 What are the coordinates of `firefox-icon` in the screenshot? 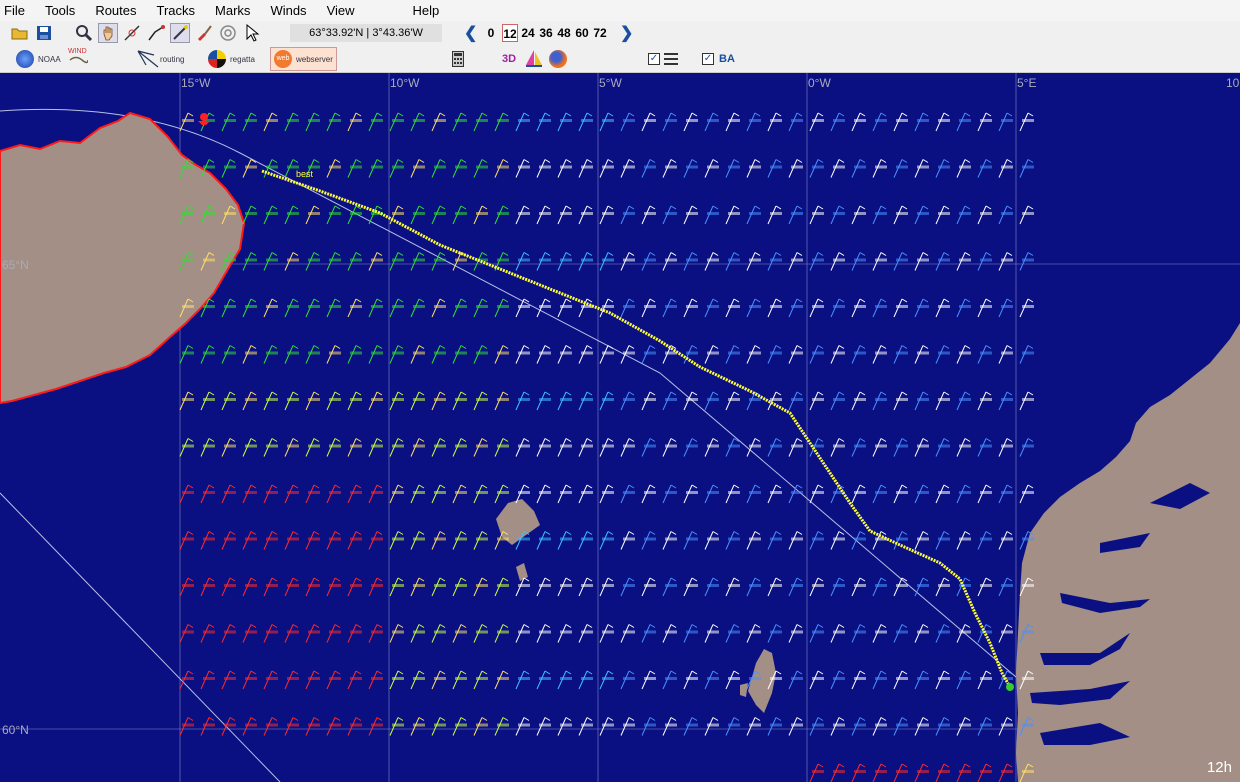 It's located at (560, 59).